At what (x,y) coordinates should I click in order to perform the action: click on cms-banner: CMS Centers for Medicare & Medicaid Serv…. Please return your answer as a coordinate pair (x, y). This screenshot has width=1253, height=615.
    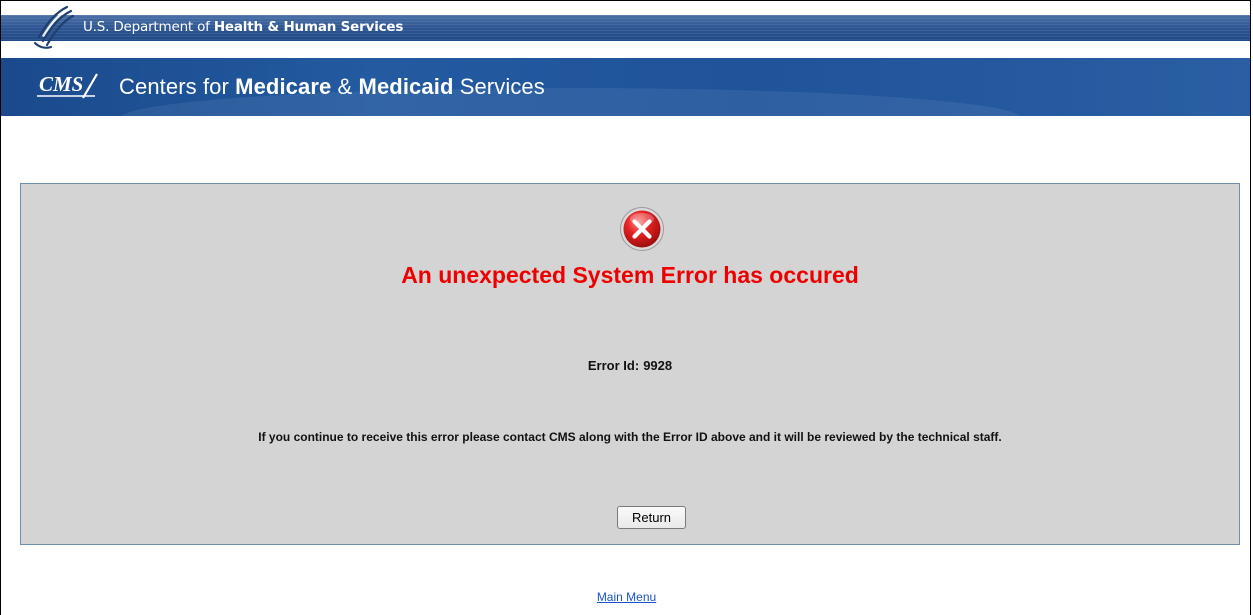
    Looking at the image, I should click on (625, 87).